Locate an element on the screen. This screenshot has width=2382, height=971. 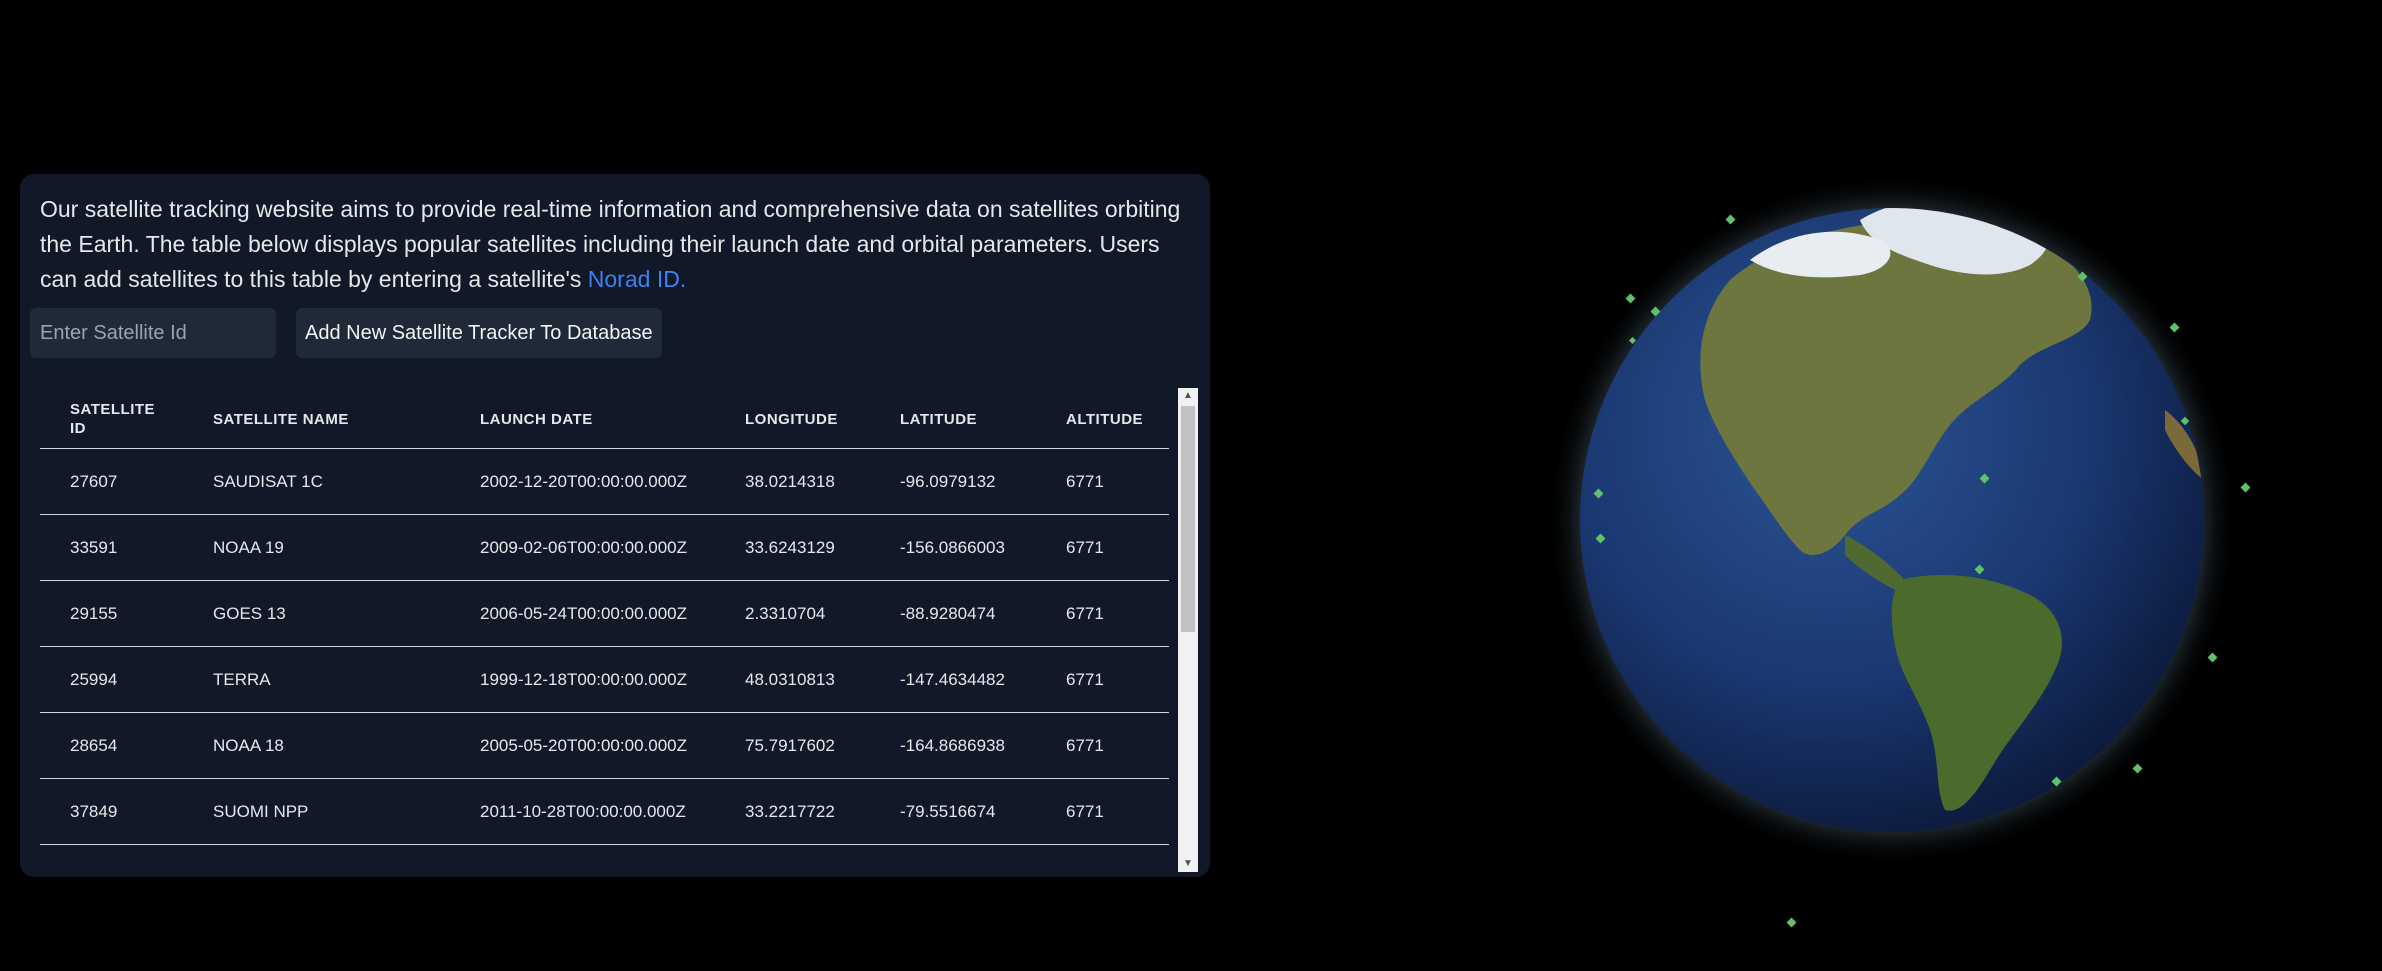
cell-latitude: -147.4634482 is located at coordinates (983, 679).